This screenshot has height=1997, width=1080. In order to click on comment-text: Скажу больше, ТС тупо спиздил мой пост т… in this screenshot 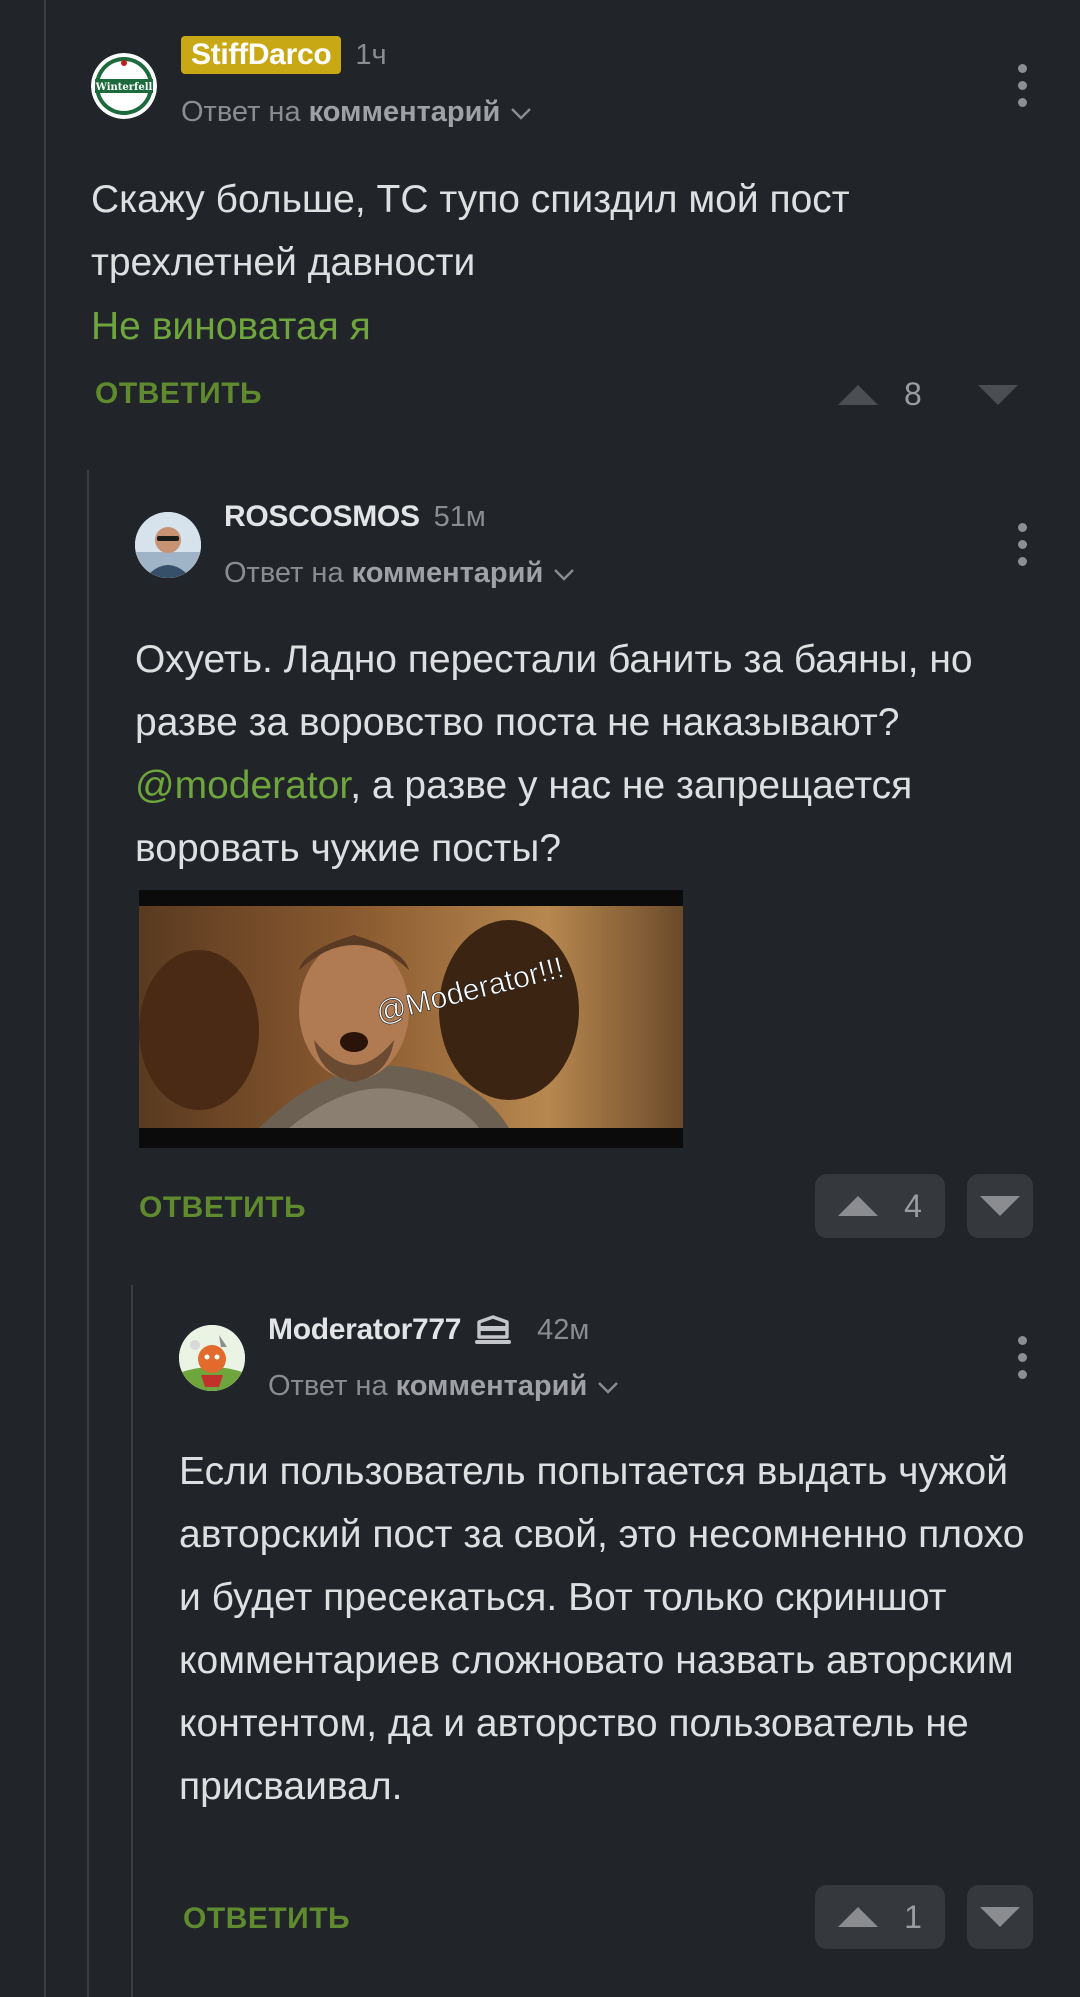, I will do `click(470, 231)`.